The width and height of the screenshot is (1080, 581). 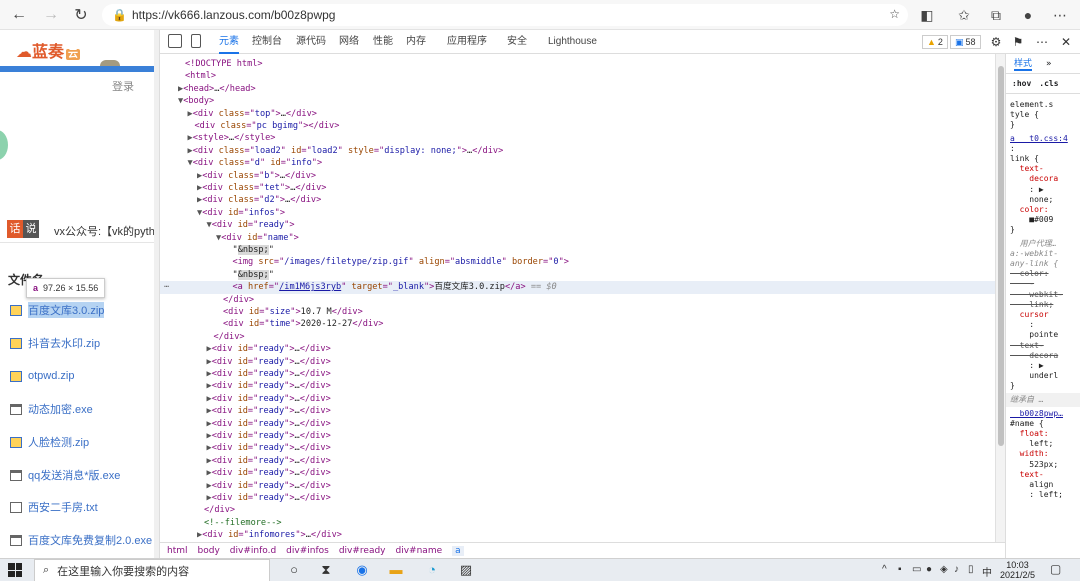 What do you see at coordinates (1048, 83) in the screenshot?
I see `cls-toggle: .cls` at bounding box center [1048, 83].